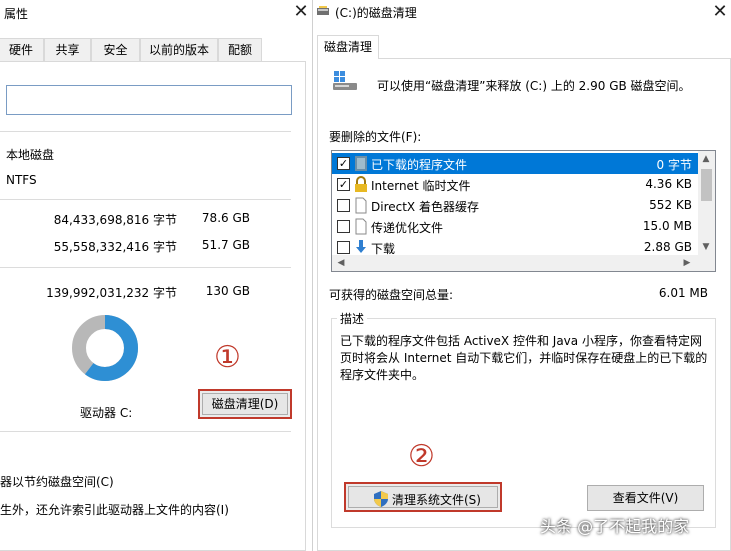 This screenshot has height=551, width=731. What do you see at coordinates (375, 137) in the screenshot?
I see `files-to-delete-label: 要删除的文件(F):` at bounding box center [375, 137].